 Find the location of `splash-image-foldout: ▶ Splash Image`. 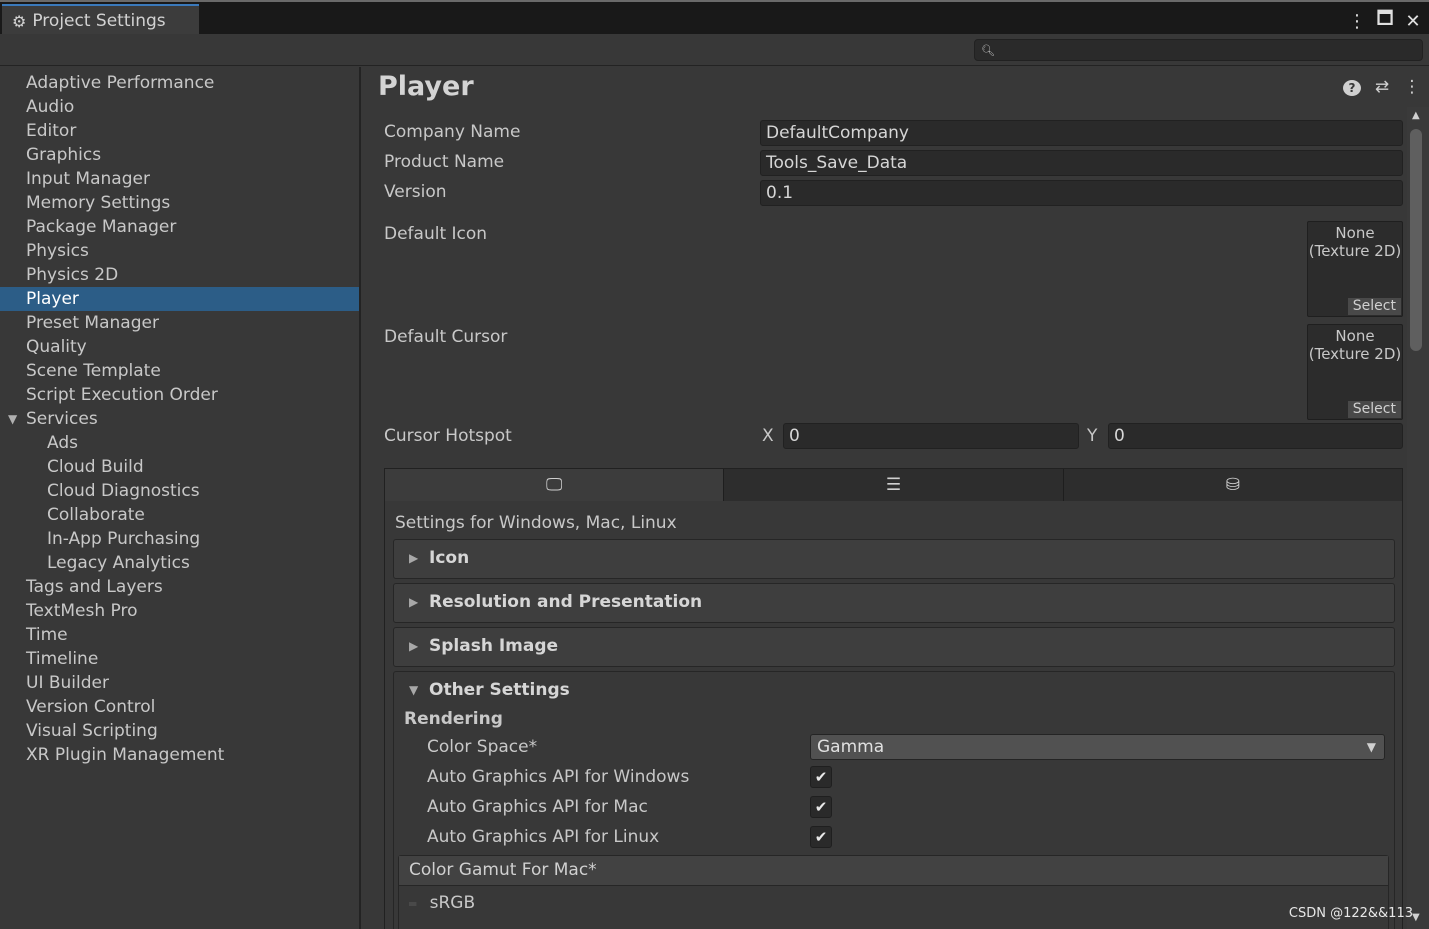

splash-image-foldout: ▶ Splash Image is located at coordinates (894, 647).